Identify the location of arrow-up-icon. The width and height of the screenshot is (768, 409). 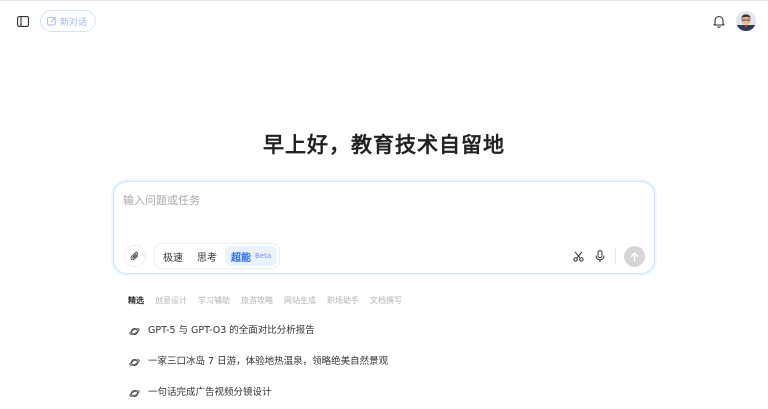
(634, 257).